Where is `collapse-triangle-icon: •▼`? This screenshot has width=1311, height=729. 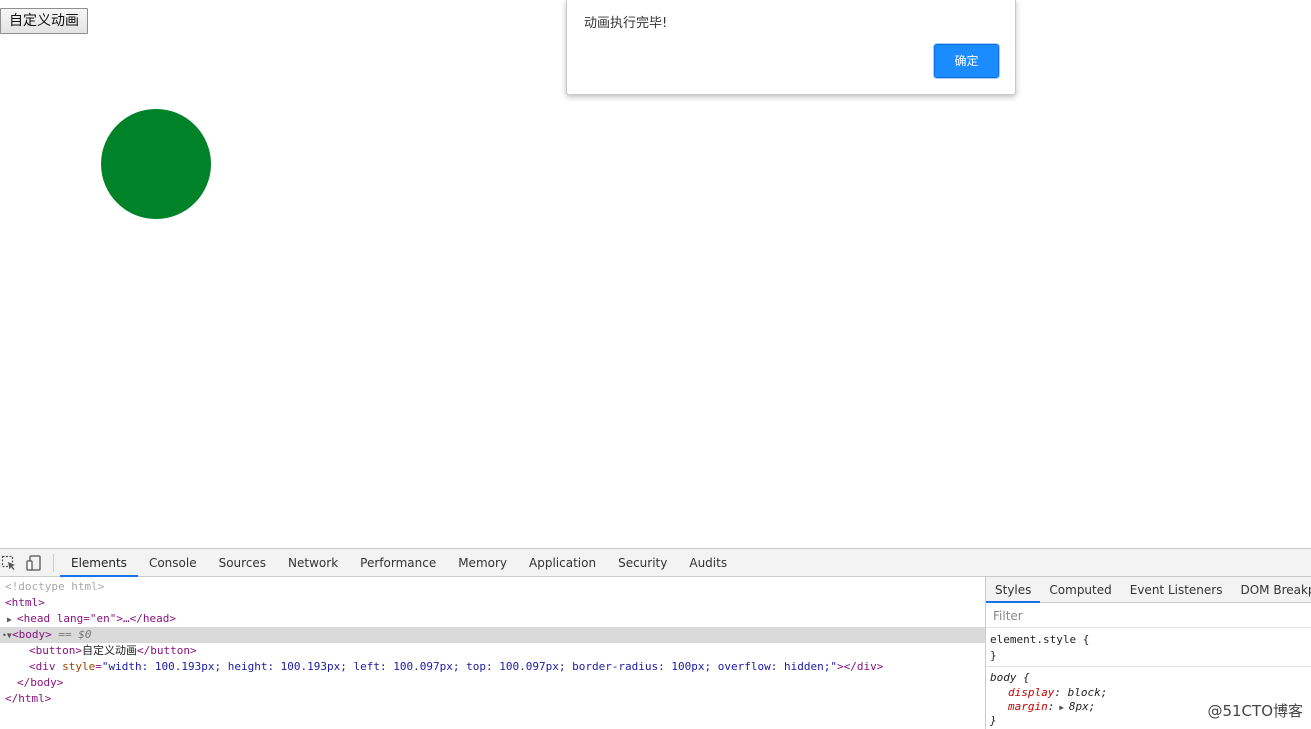
collapse-triangle-icon: •▼ is located at coordinates (7, 636).